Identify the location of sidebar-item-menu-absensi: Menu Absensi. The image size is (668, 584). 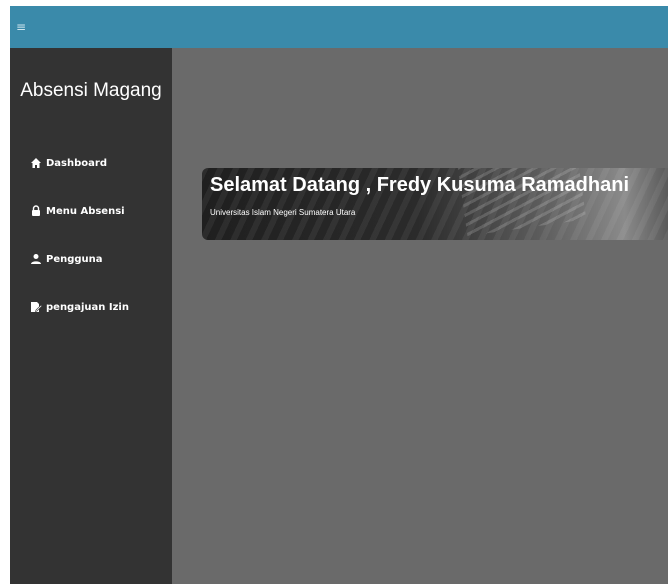
(77, 211).